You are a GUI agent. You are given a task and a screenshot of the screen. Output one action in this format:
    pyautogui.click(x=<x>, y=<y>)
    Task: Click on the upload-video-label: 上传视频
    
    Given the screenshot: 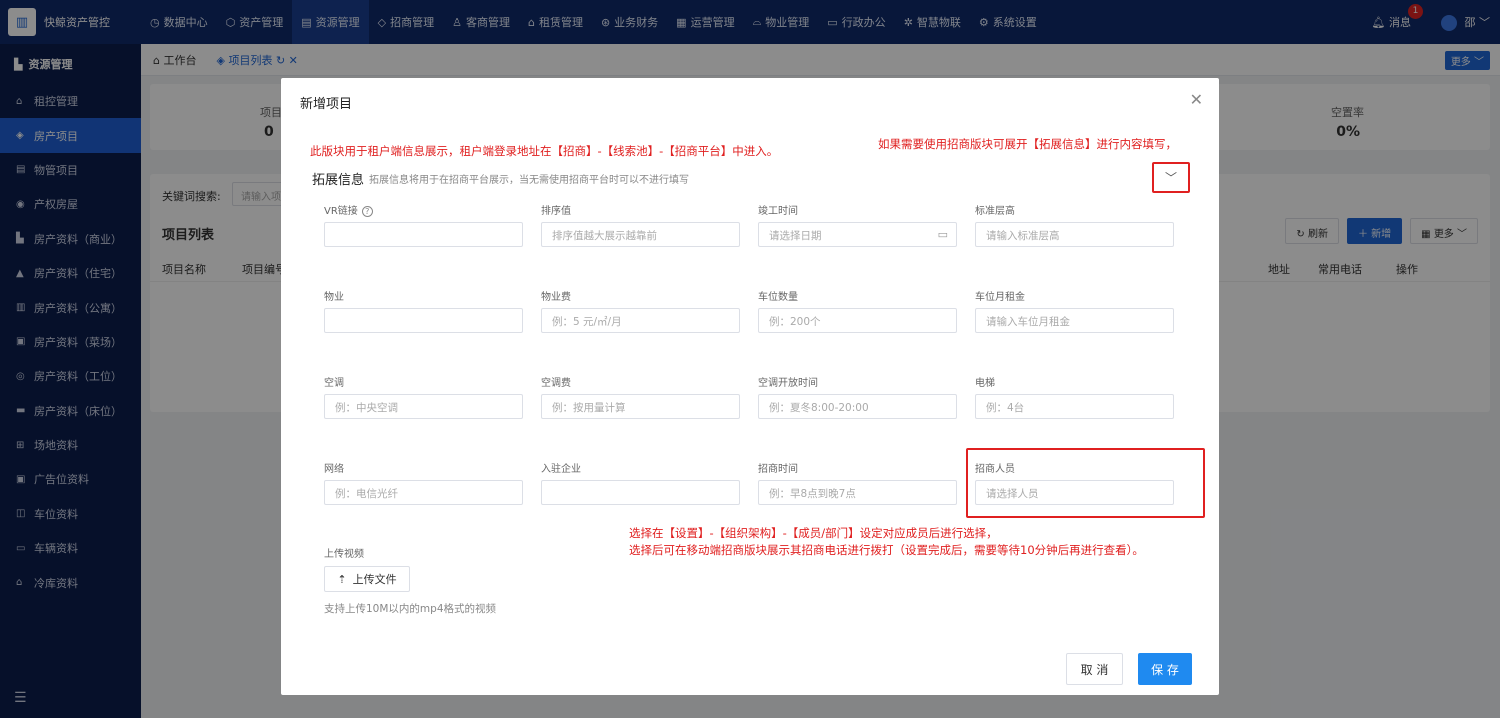 What is the action you would take?
    pyautogui.click(x=344, y=554)
    